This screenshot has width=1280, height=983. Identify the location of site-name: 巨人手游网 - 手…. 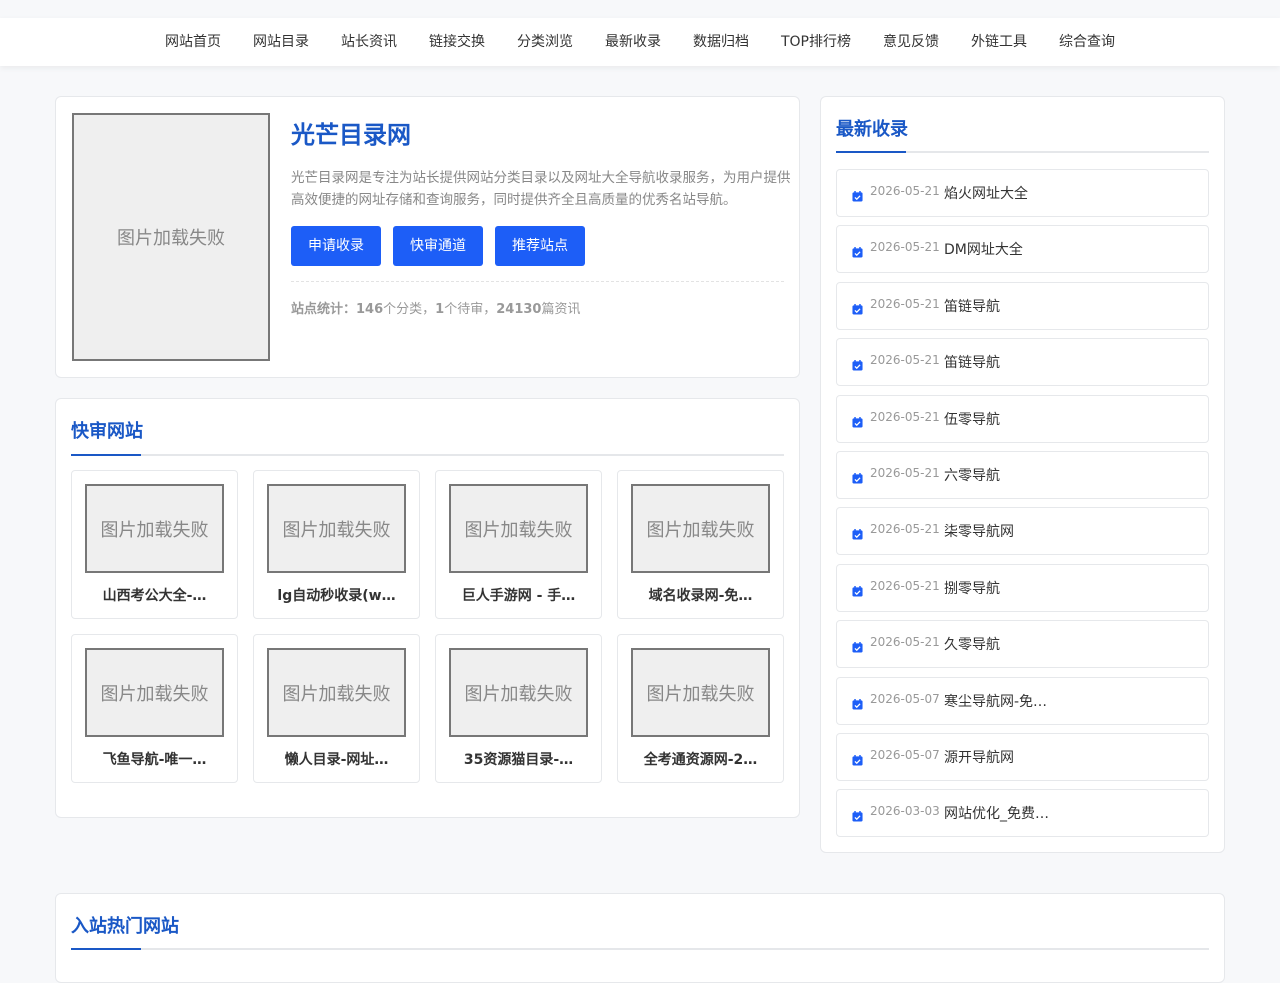
(518, 595).